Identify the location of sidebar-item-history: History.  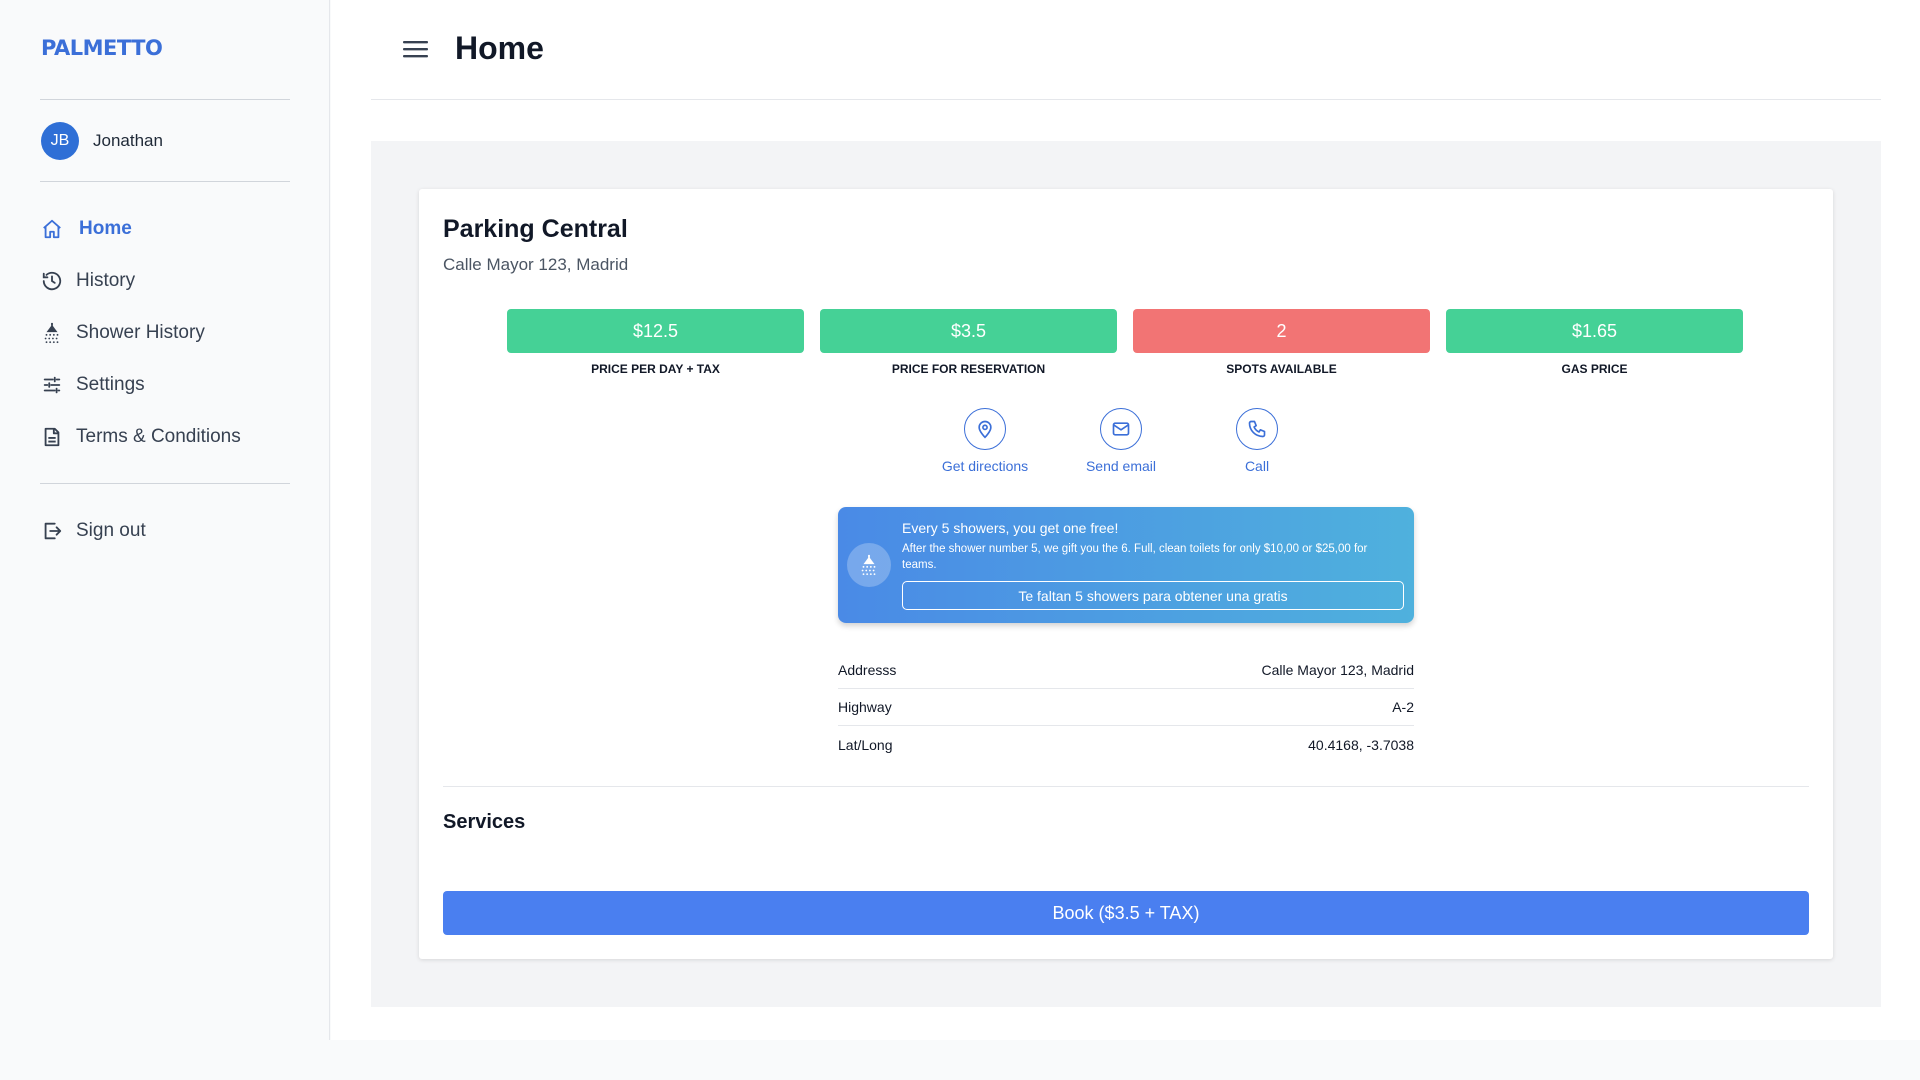
(88, 281).